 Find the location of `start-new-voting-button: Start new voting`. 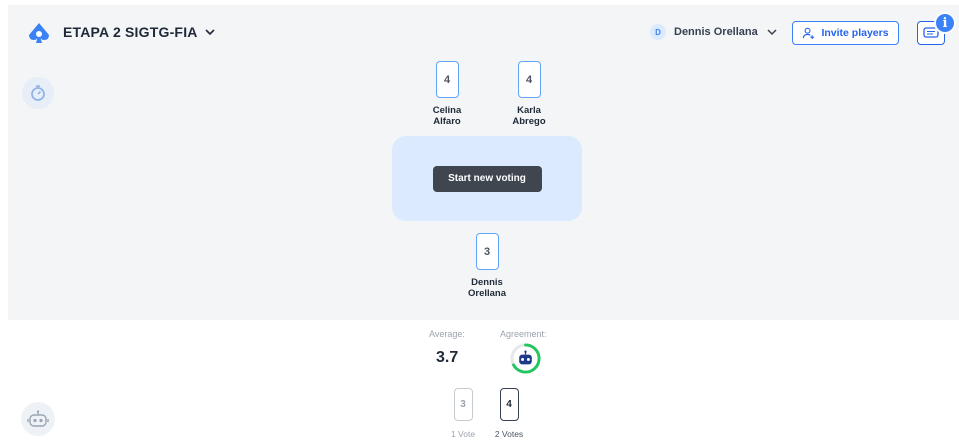

start-new-voting-button: Start new voting is located at coordinates (487, 178).